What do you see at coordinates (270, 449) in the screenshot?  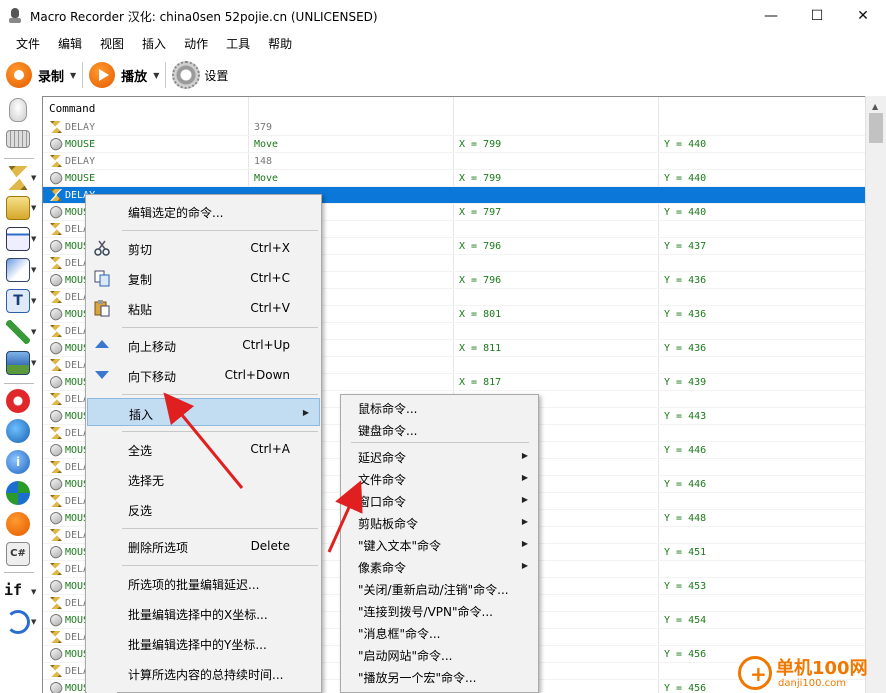 I see `context-menu-item-shortcut: Ctrl+A` at bounding box center [270, 449].